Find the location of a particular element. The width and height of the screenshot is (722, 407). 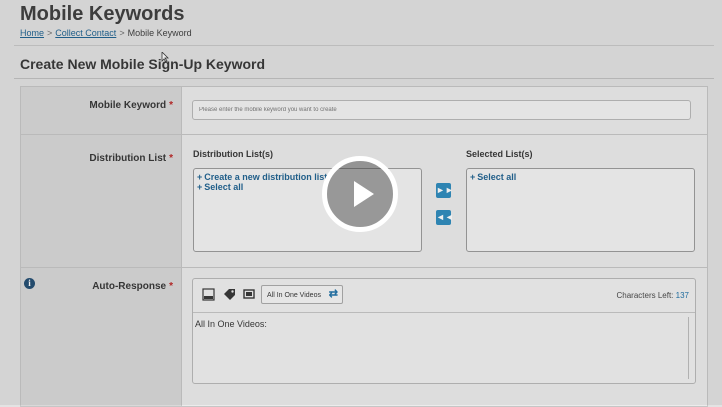

video-select-value: All In One Videos is located at coordinates (294, 295).